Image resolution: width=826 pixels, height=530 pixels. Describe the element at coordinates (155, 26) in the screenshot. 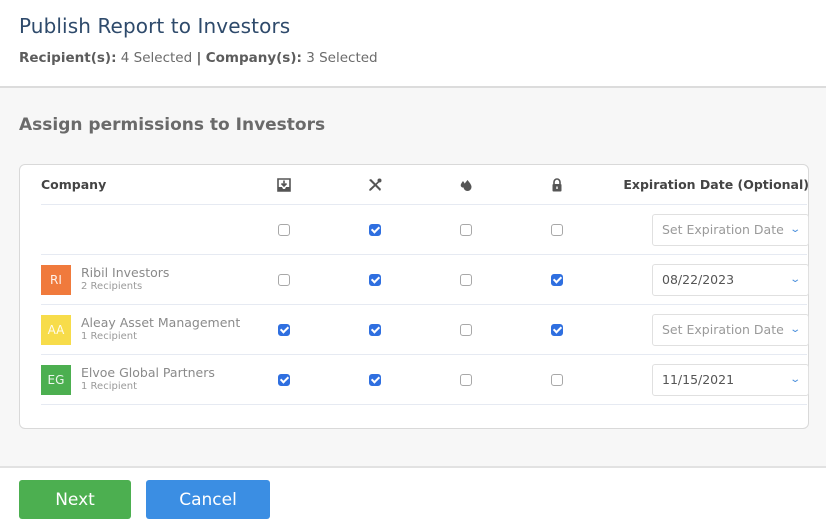

I see `page-title: Publish Report to Investors` at that location.